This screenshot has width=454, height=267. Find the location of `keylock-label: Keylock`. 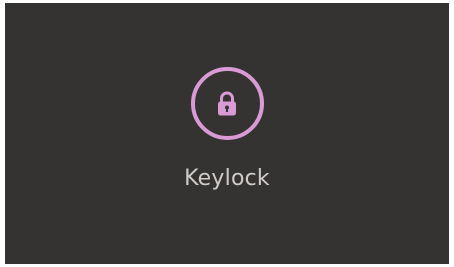

keylock-label: Keylock is located at coordinates (227, 178).